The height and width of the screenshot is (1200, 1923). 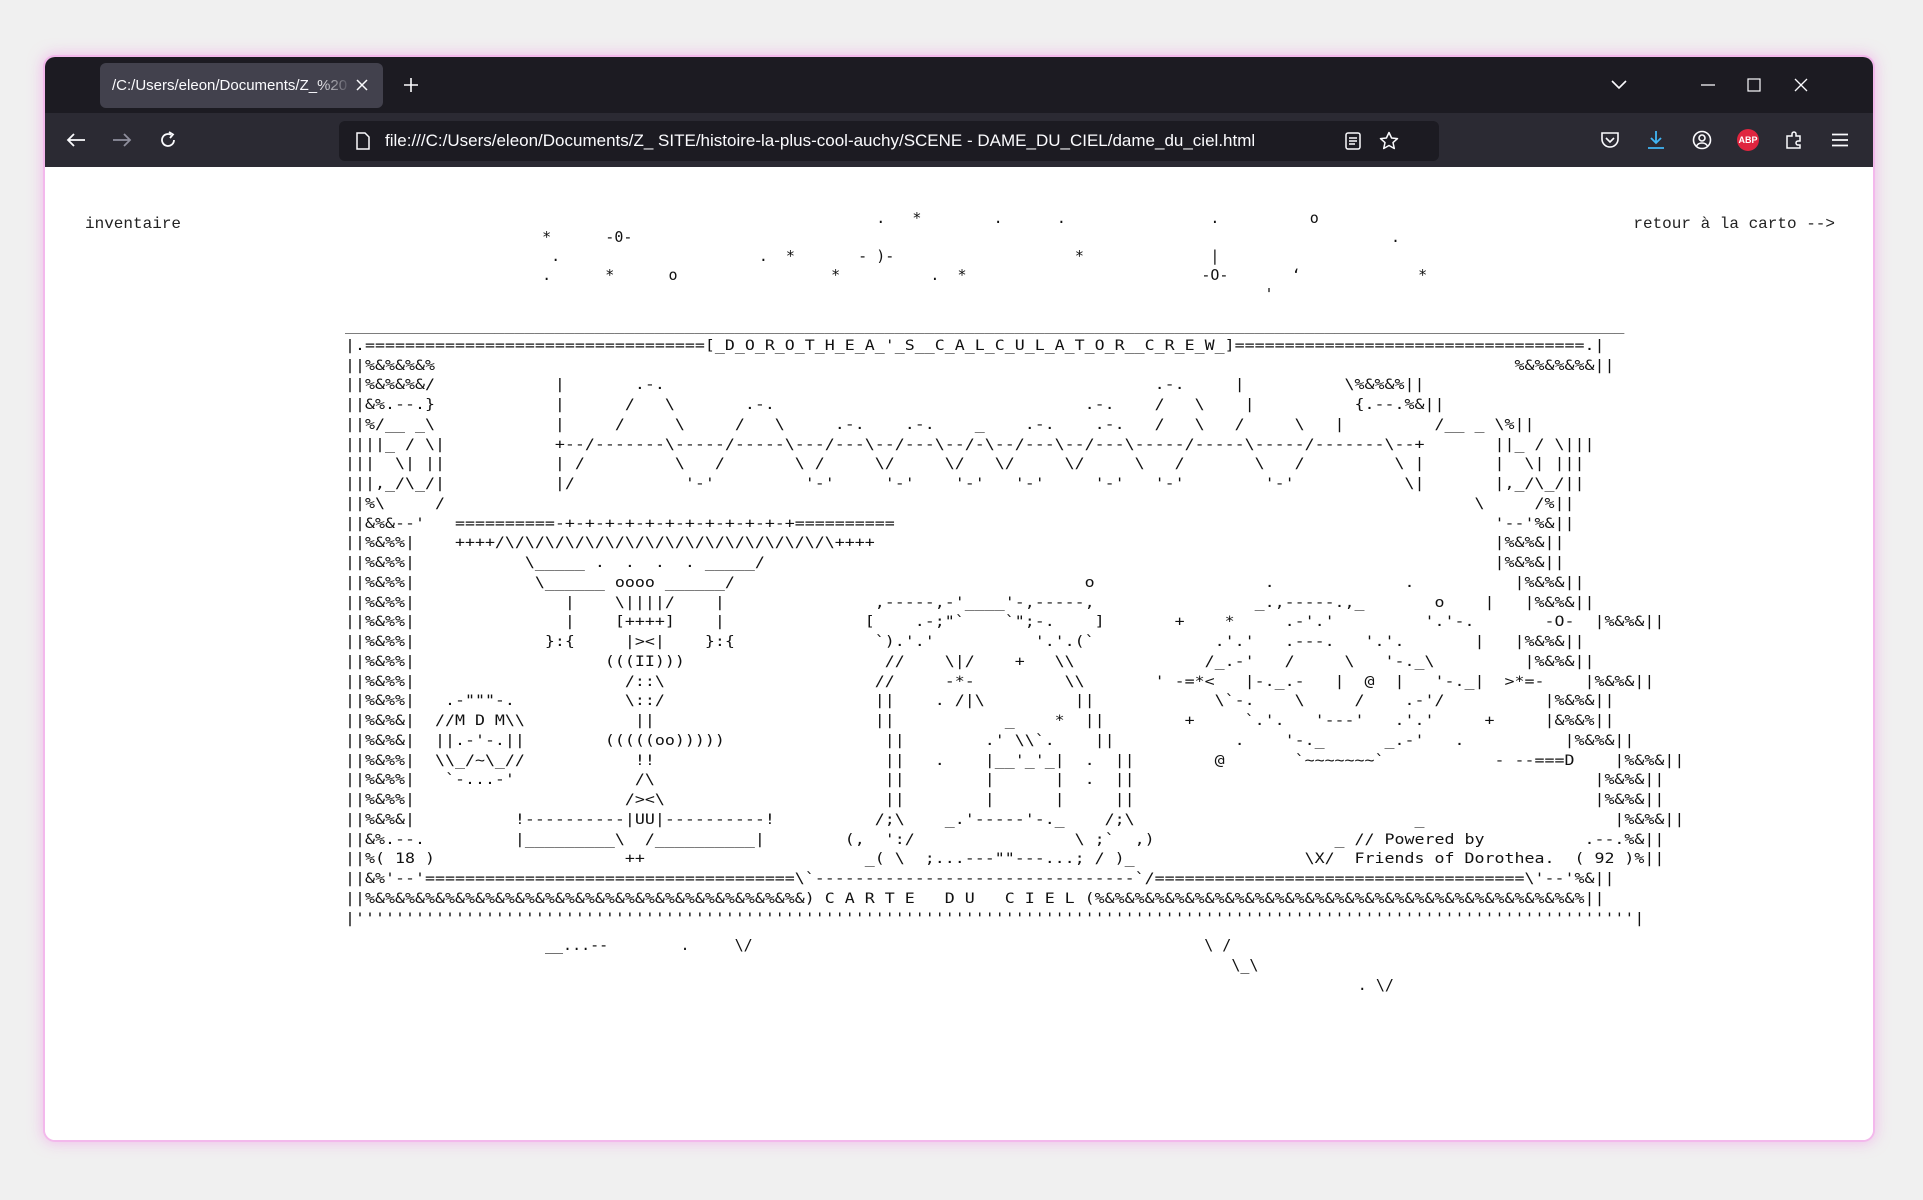 What do you see at coordinates (122, 140) in the screenshot?
I see `forward-arrow-icon` at bounding box center [122, 140].